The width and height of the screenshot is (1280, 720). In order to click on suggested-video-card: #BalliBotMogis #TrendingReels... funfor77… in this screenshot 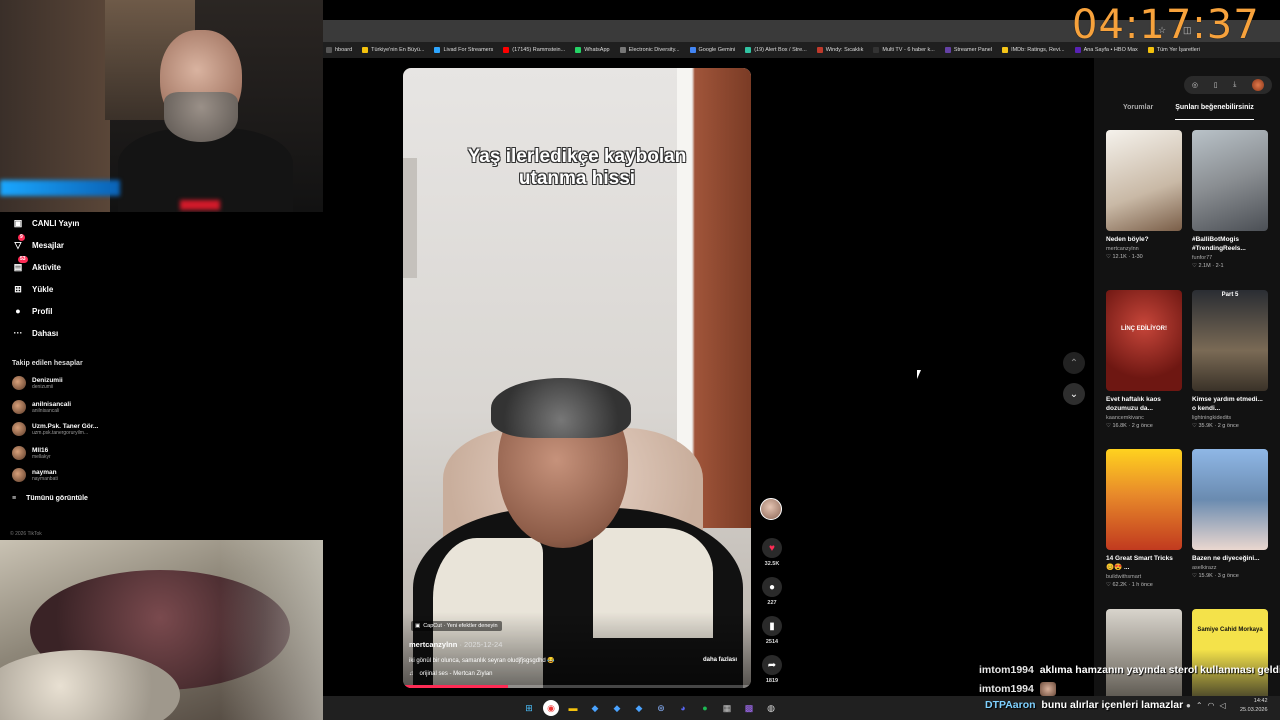, I will do `click(1230, 199)`.